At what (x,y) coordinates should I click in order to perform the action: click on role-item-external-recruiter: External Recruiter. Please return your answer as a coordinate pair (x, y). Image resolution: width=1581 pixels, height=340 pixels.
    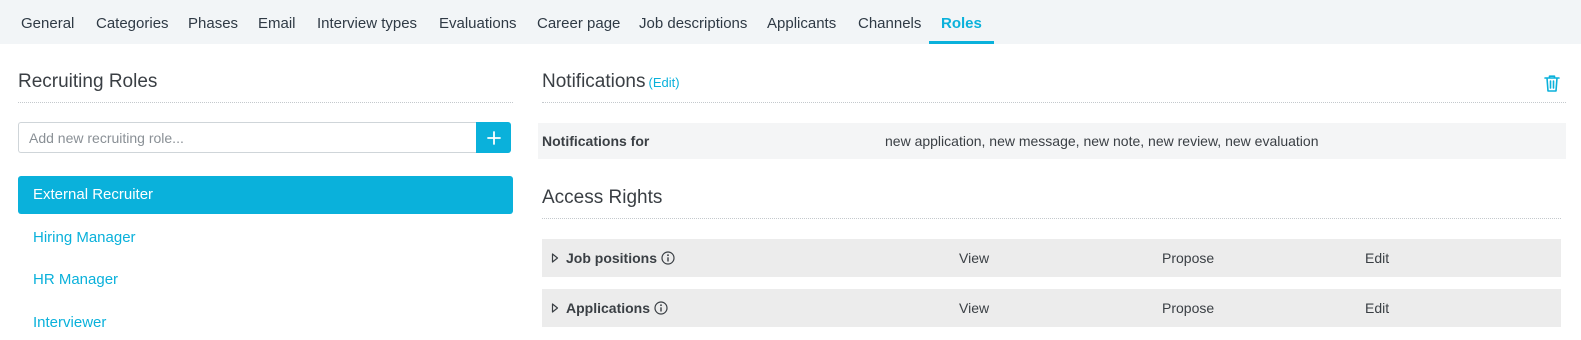
    Looking at the image, I should click on (265, 195).